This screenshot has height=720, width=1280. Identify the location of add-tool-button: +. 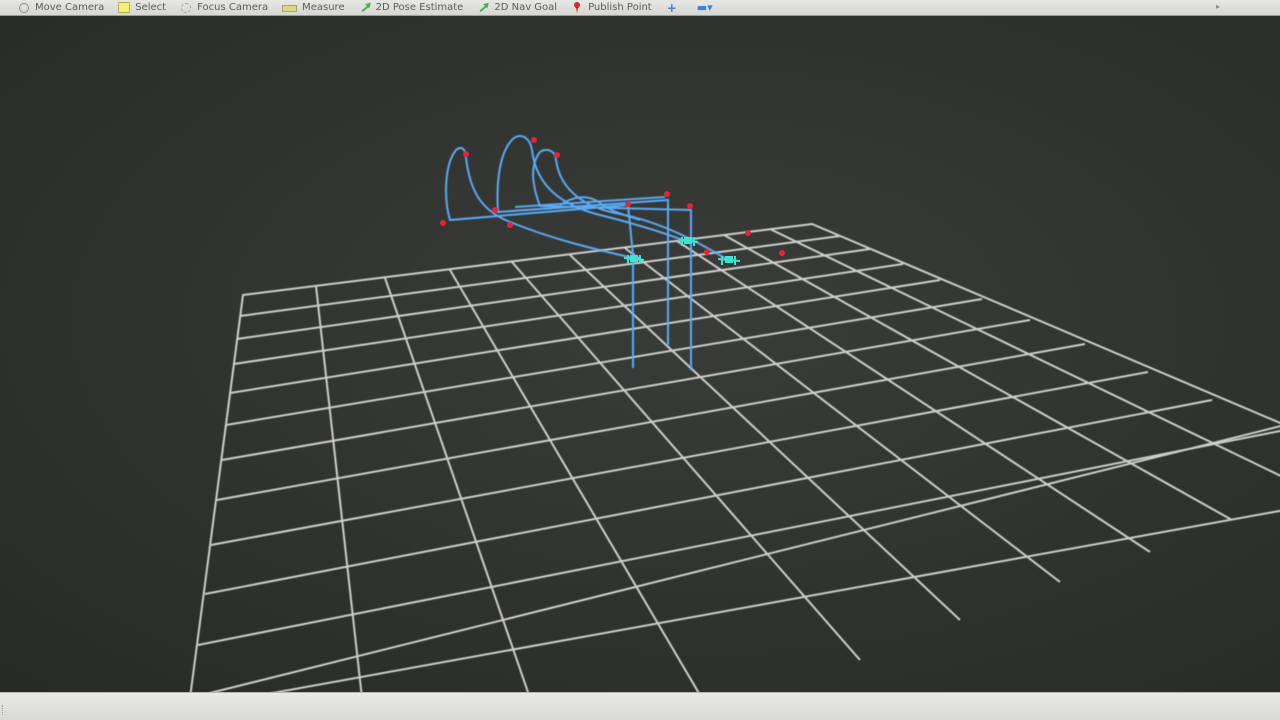
(675, 8).